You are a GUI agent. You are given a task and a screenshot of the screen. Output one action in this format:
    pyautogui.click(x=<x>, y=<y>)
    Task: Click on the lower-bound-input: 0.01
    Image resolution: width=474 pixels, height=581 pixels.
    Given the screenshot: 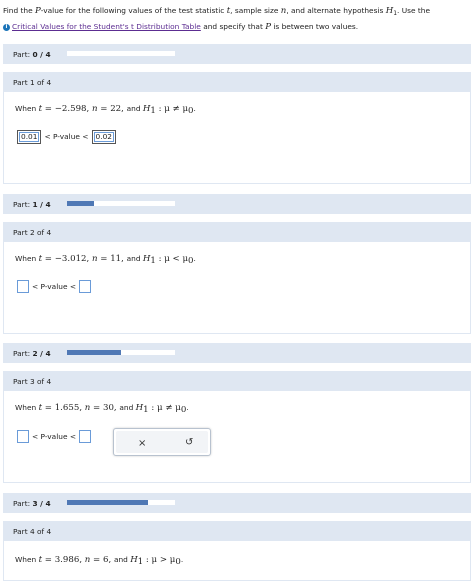 What is the action you would take?
    pyautogui.click(x=29, y=136)
    